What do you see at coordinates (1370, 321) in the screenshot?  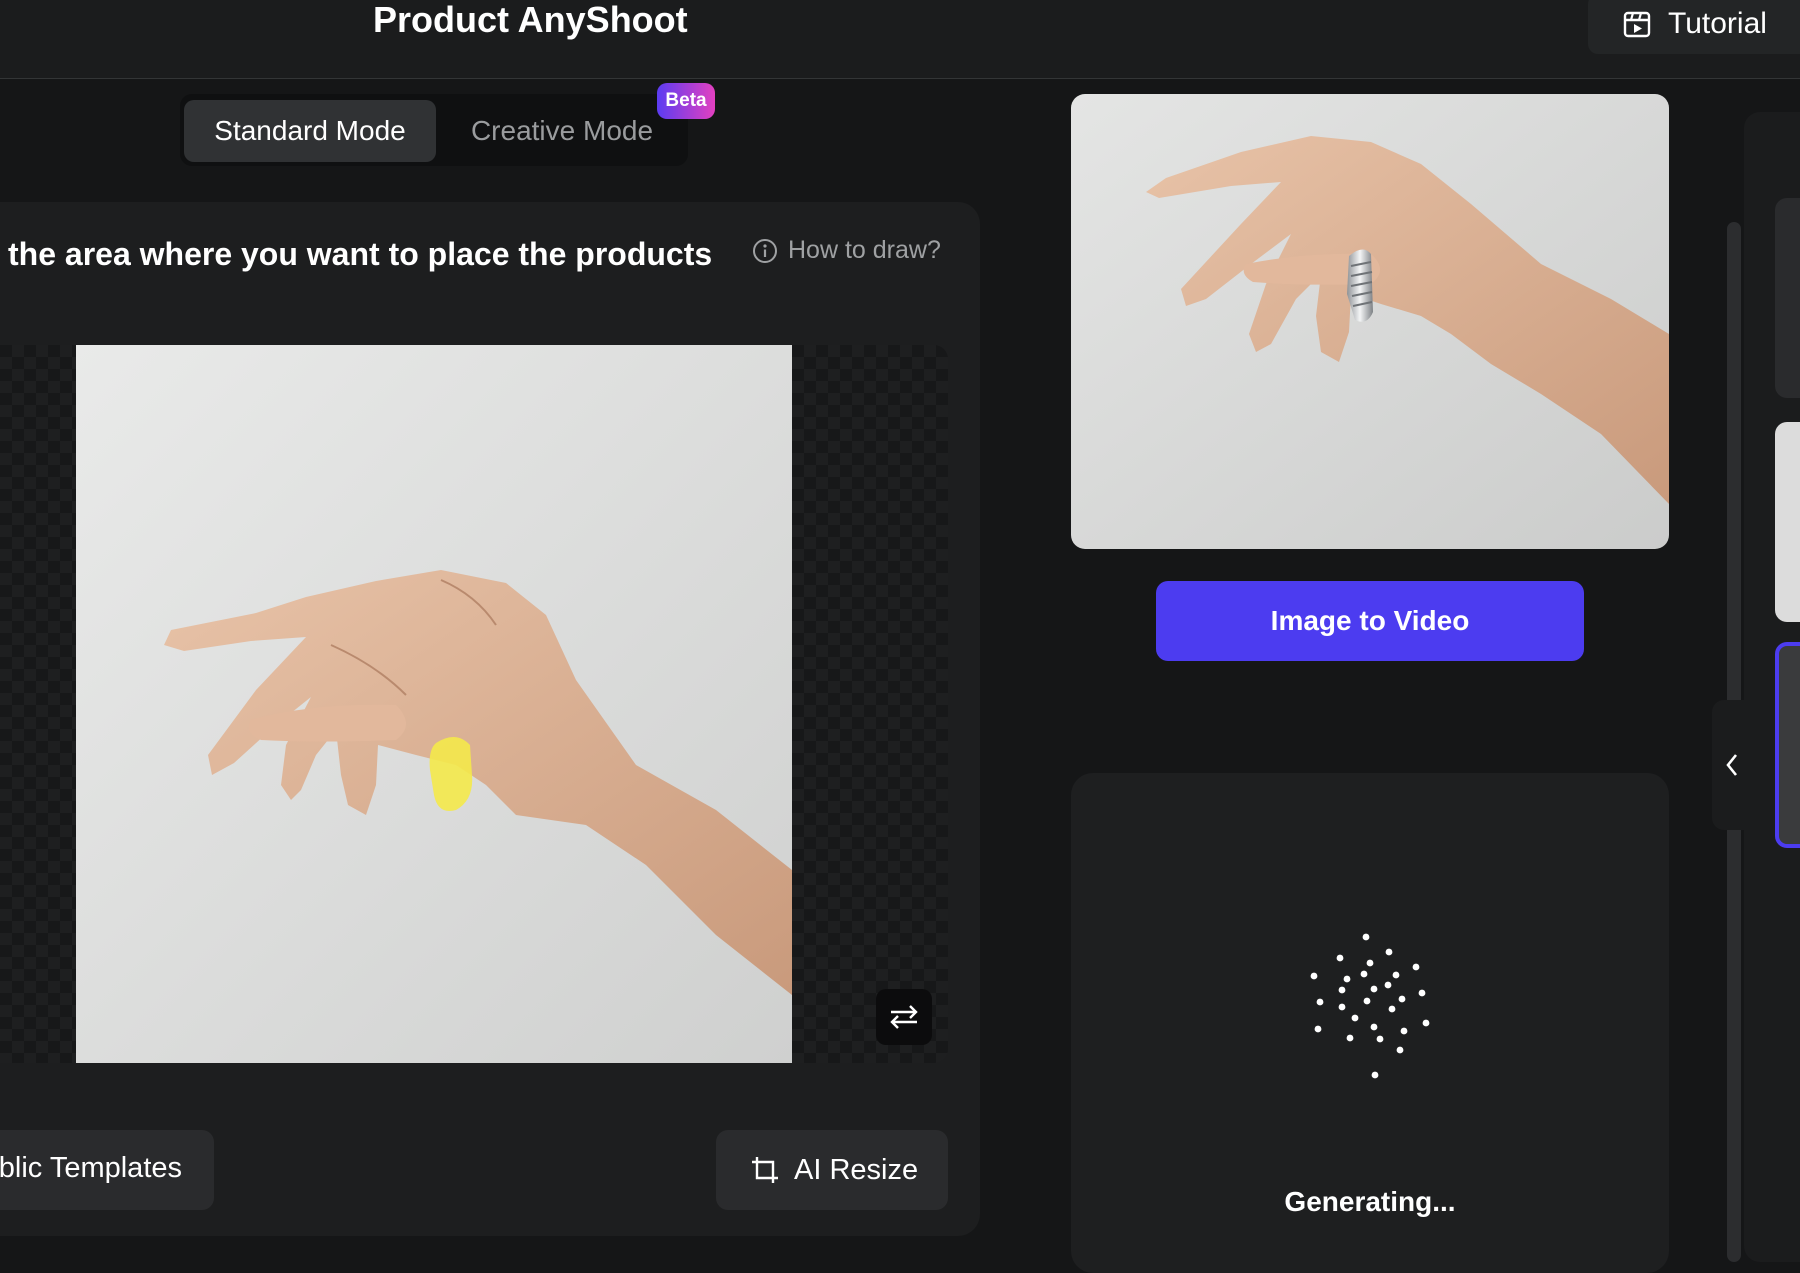 I see `result-image` at bounding box center [1370, 321].